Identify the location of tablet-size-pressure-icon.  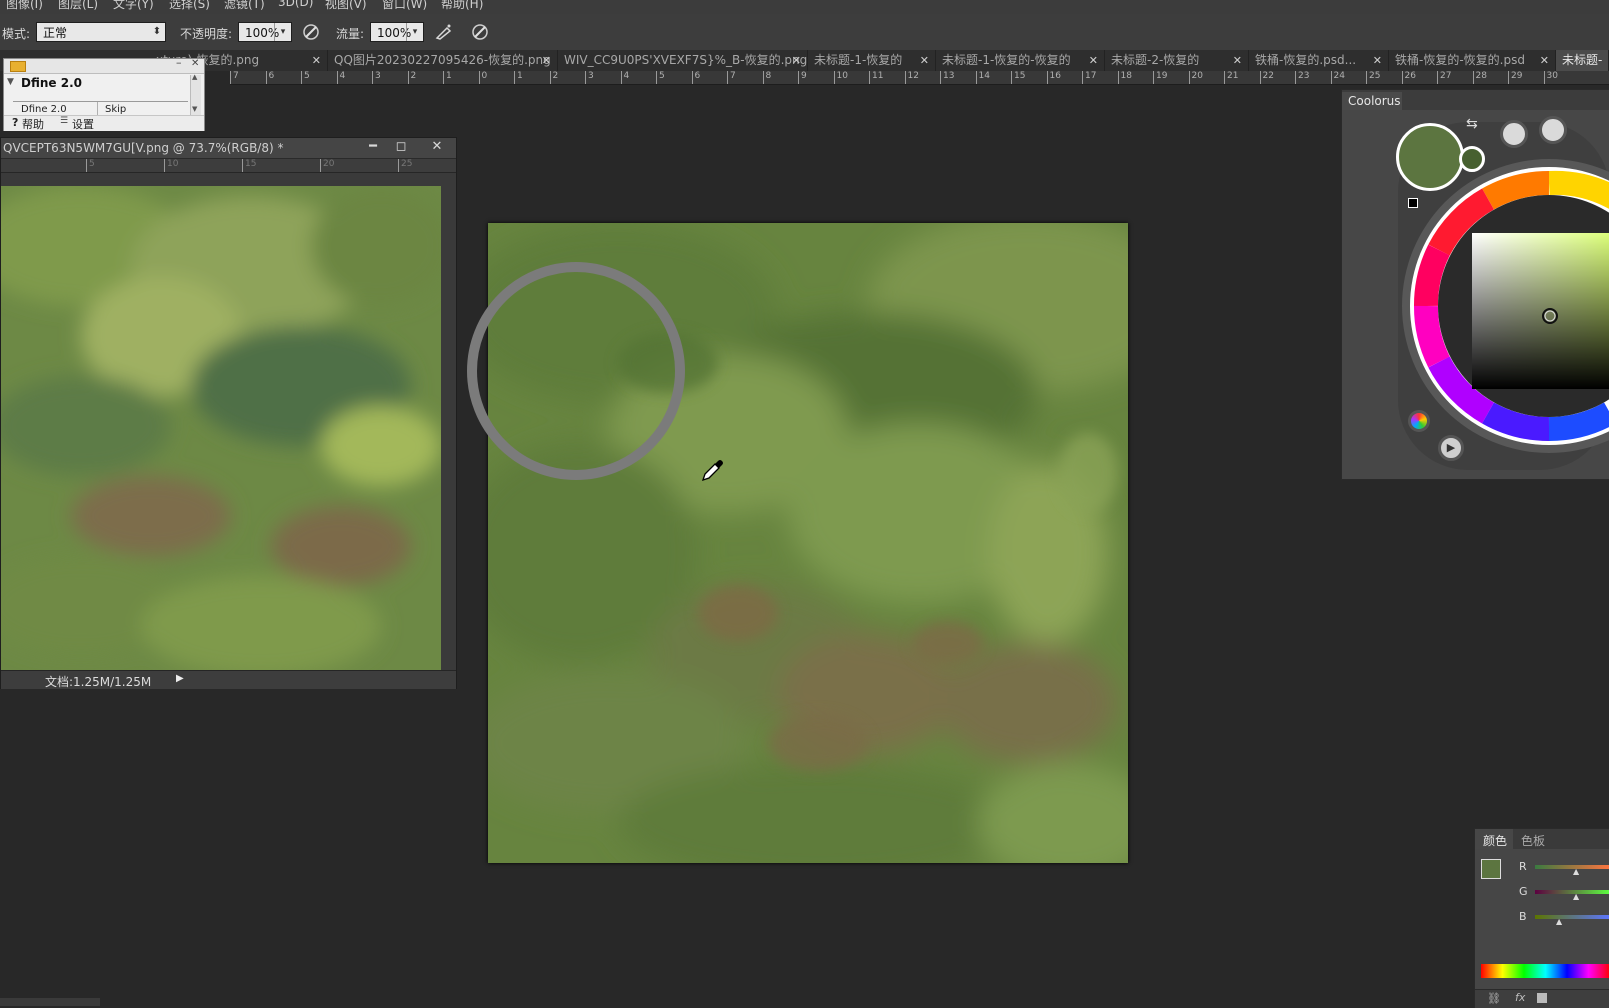
(480, 32).